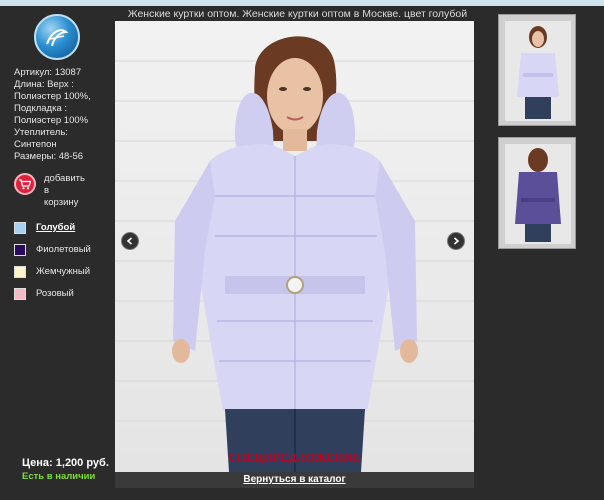 This screenshot has height=500, width=604. I want to click on special-offer-label: СПЕЦПРЕДЛОЖЕНИЕ, so click(294, 457).